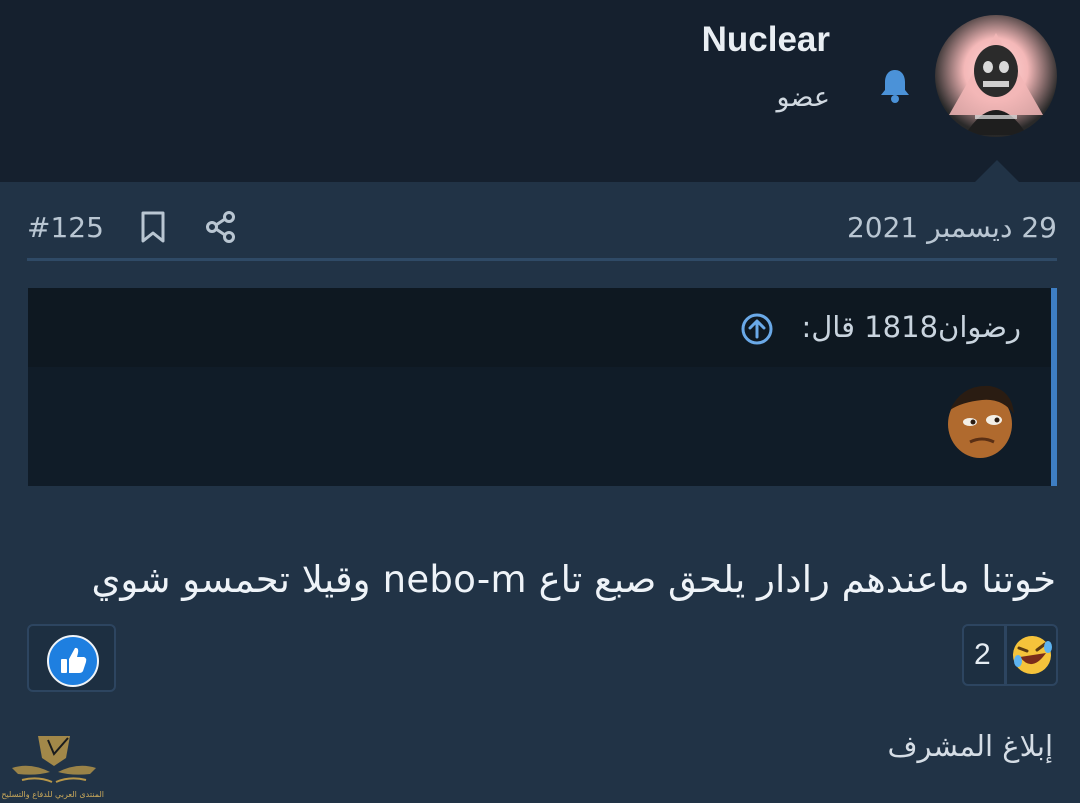  Describe the element at coordinates (1010, 655) in the screenshot. I see `reaction-summary: 2` at that location.